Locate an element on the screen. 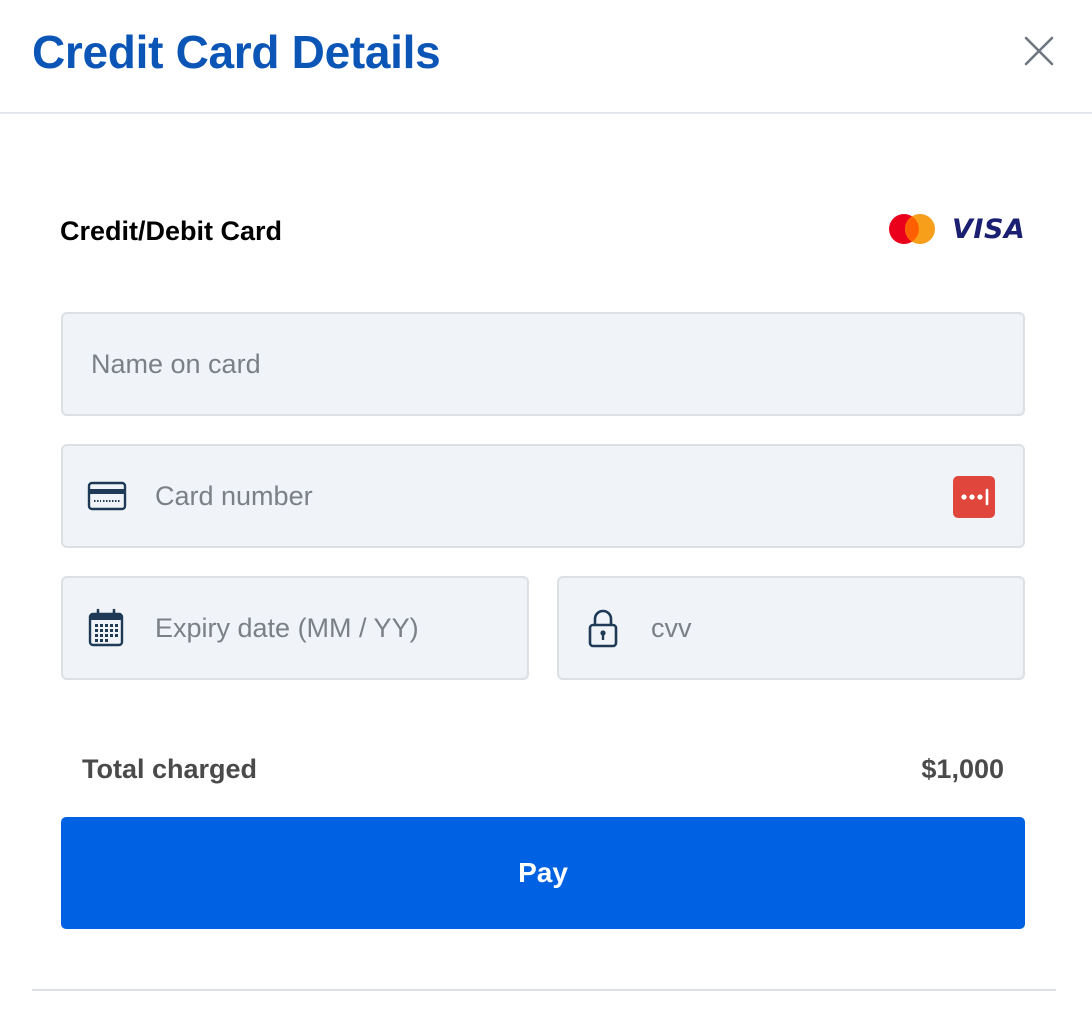 The width and height of the screenshot is (1092, 1020). visa-logo: VISA is located at coordinates (989, 229).